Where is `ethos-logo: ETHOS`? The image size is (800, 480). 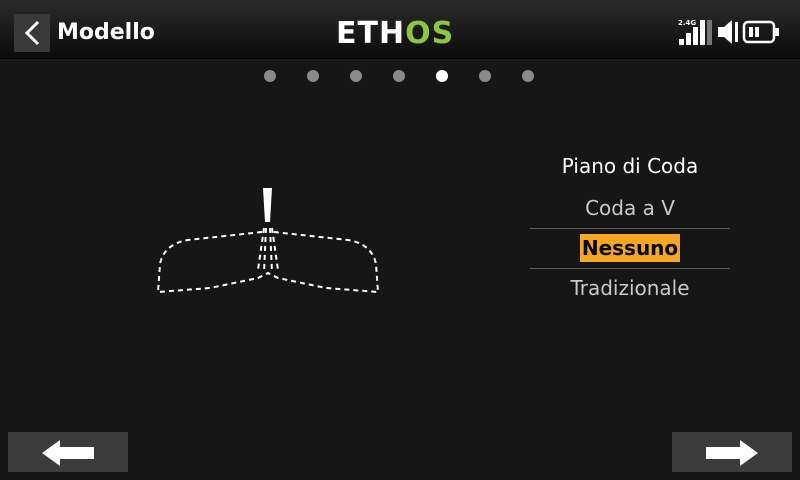
ethos-logo: ETHOS is located at coordinates (395, 34).